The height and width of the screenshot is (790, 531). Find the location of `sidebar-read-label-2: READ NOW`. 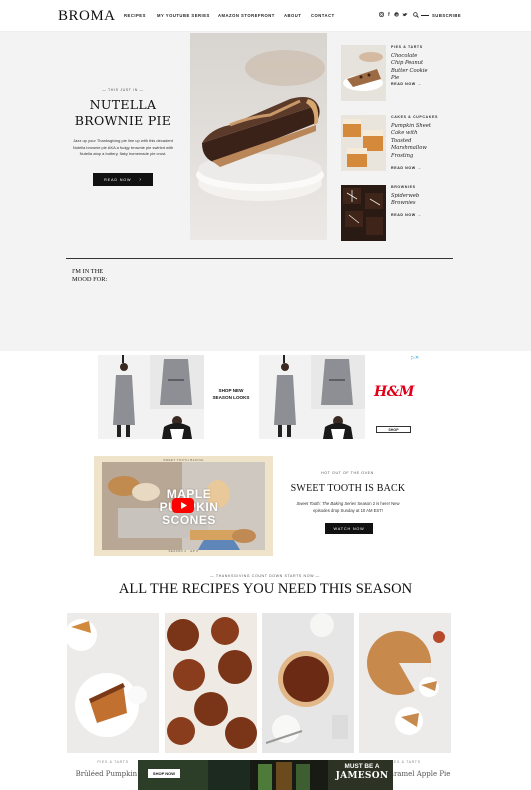

sidebar-read-label-2: READ NOW is located at coordinates (403, 168).